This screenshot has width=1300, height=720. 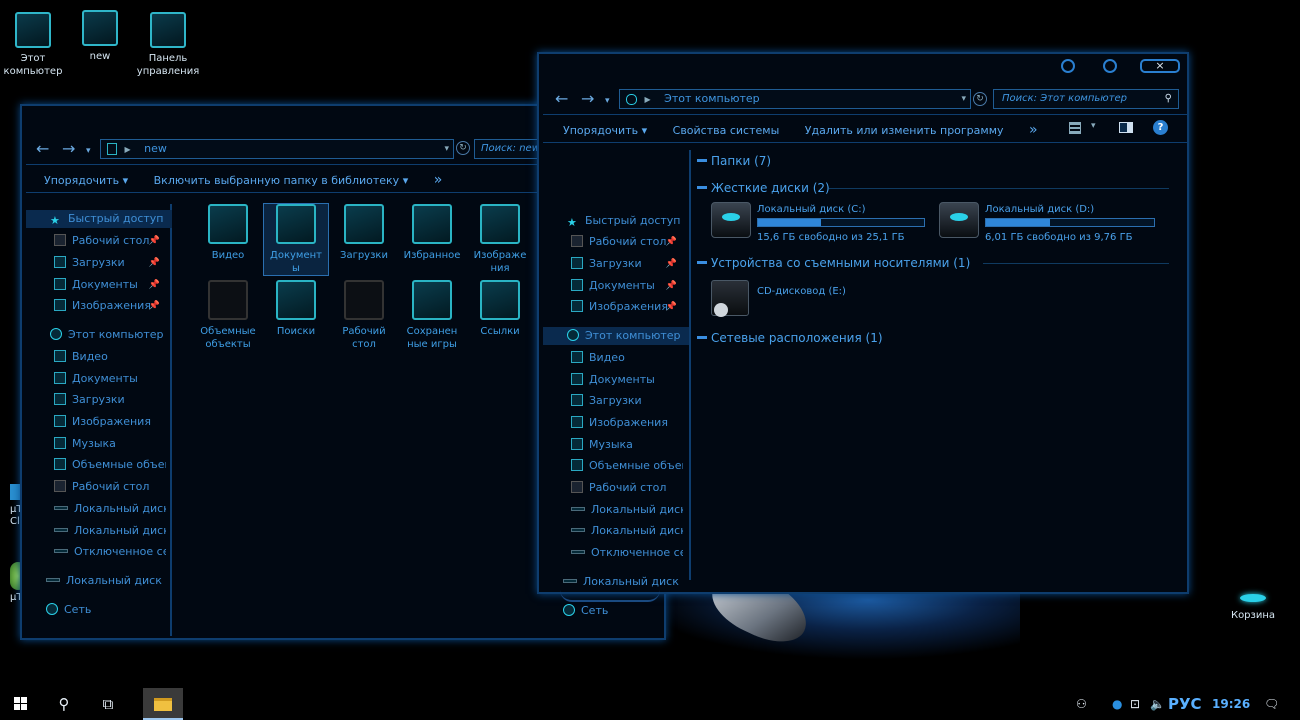 What do you see at coordinates (1075, 128) in the screenshot?
I see `view-options-icon` at bounding box center [1075, 128].